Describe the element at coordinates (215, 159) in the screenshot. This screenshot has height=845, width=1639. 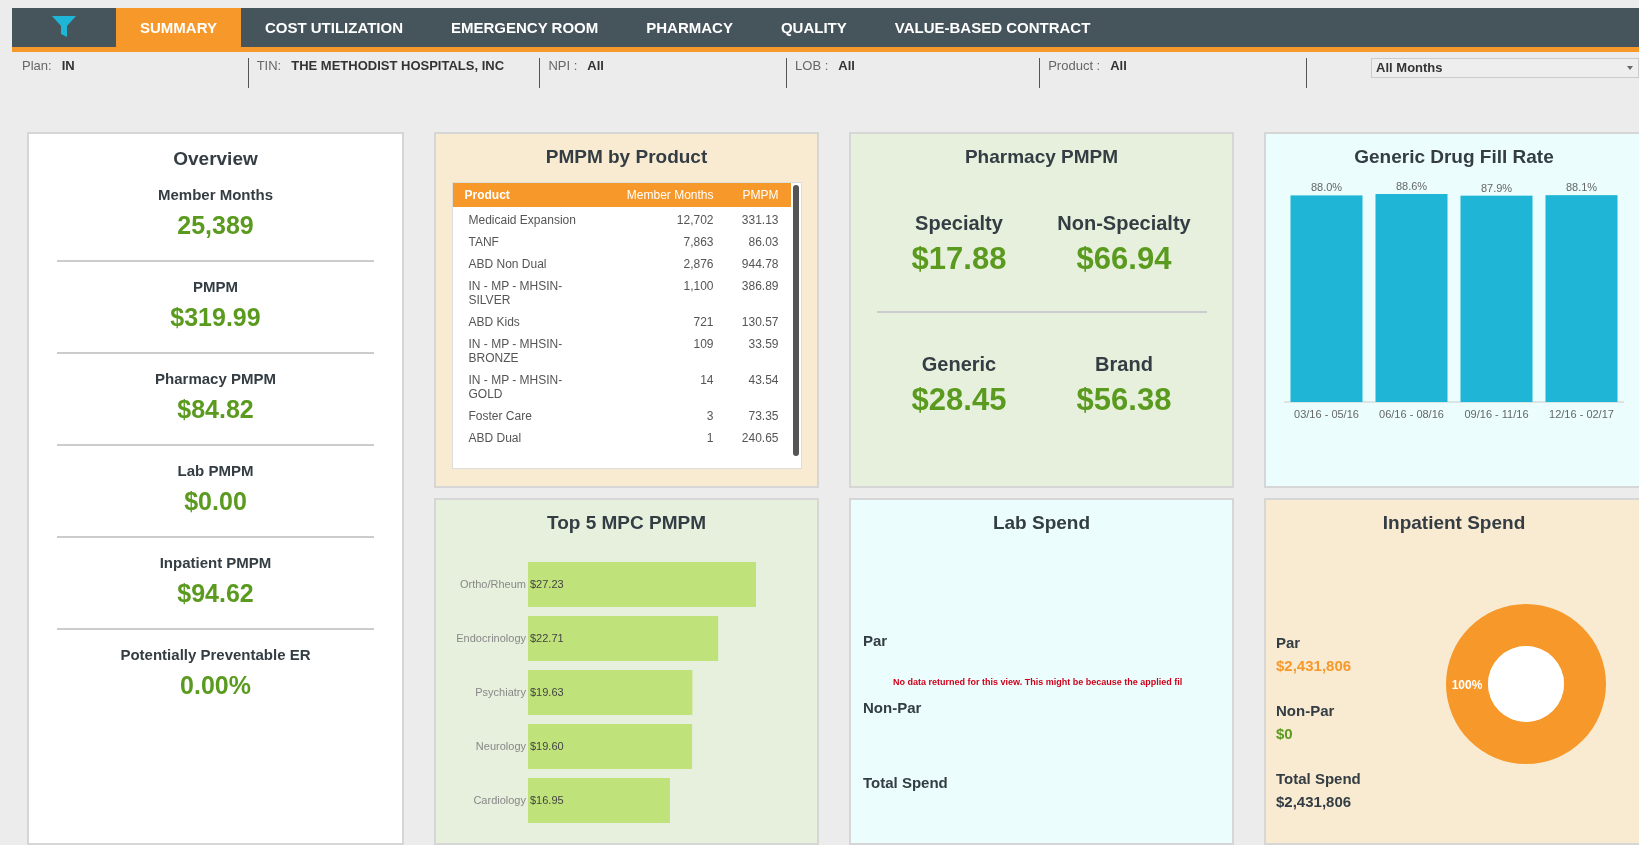
I see `card-title: Overview` at that location.